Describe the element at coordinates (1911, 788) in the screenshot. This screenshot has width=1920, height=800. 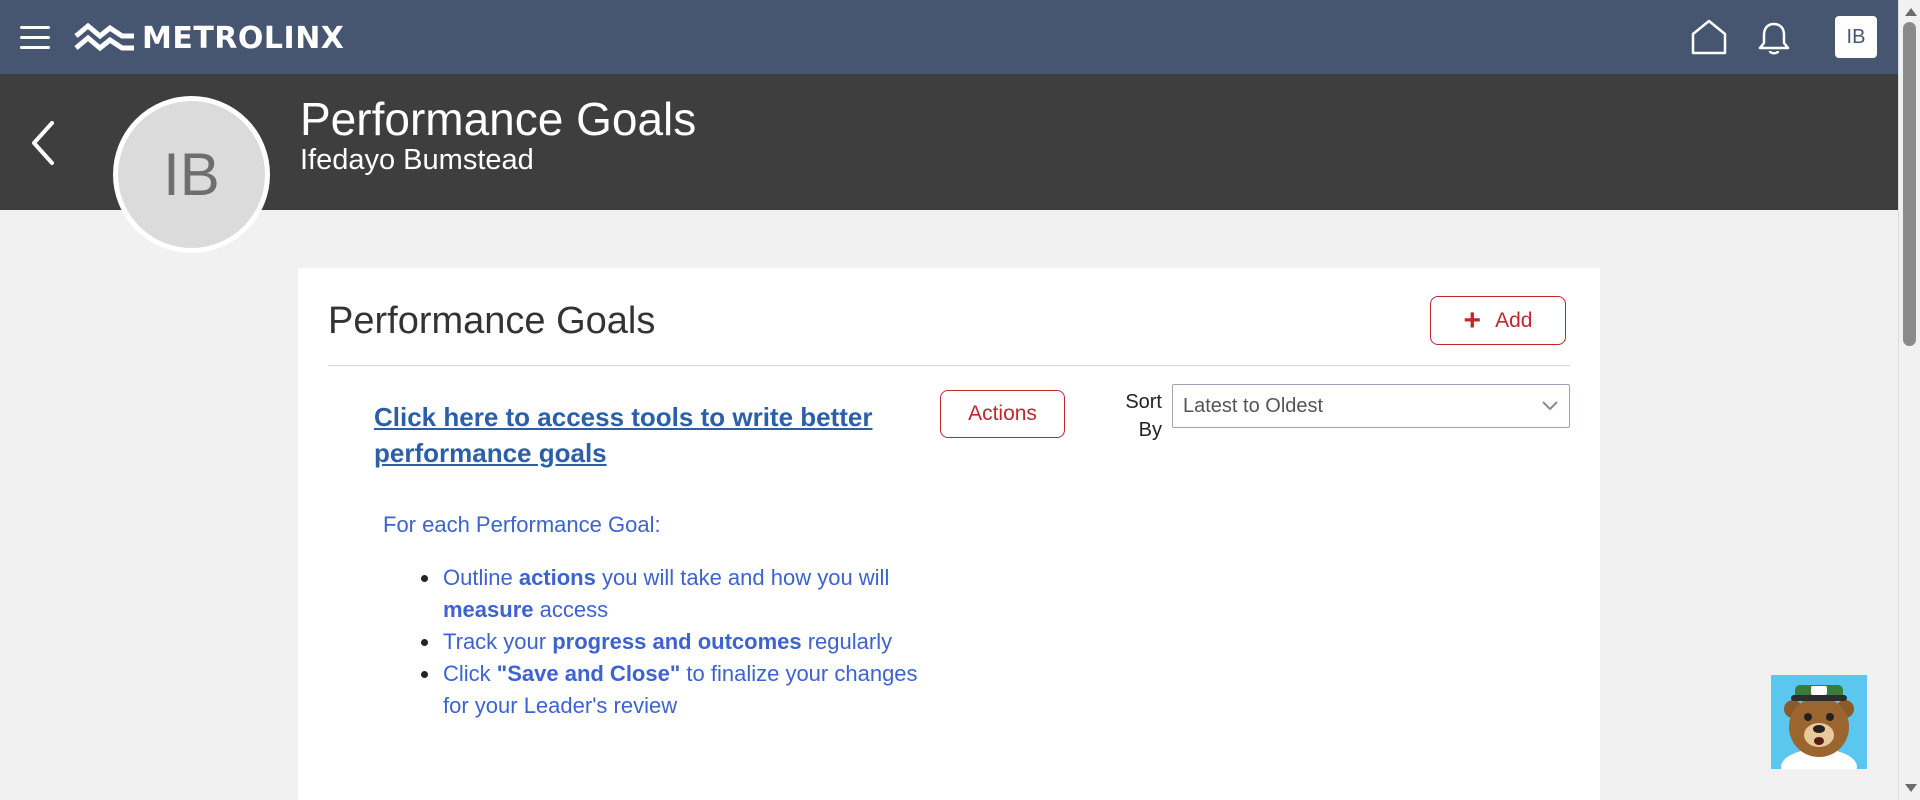
I see `scroll-down-arrow-icon` at that location.